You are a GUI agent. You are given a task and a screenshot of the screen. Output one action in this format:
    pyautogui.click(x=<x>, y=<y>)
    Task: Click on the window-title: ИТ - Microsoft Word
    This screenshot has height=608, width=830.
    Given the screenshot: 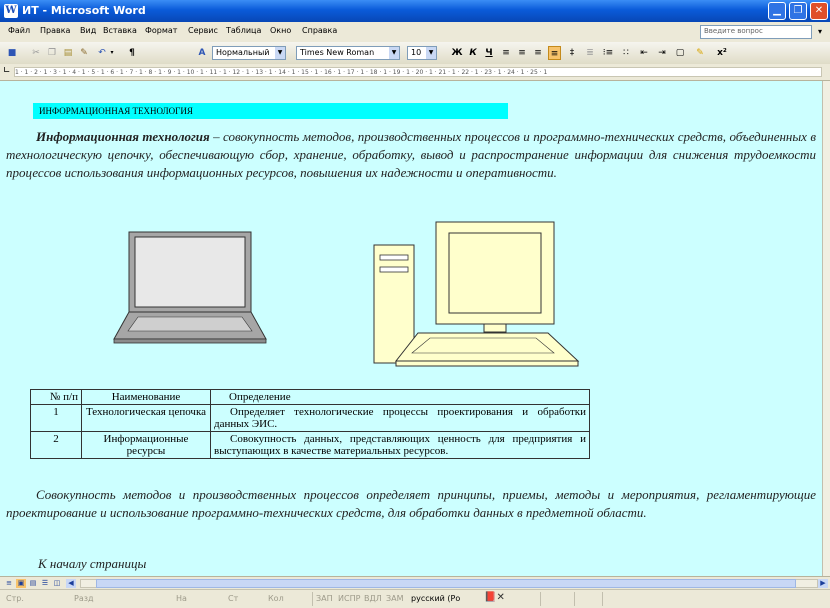 What is the action you would take?
    pyautogui.click(x=84, y=10)
    